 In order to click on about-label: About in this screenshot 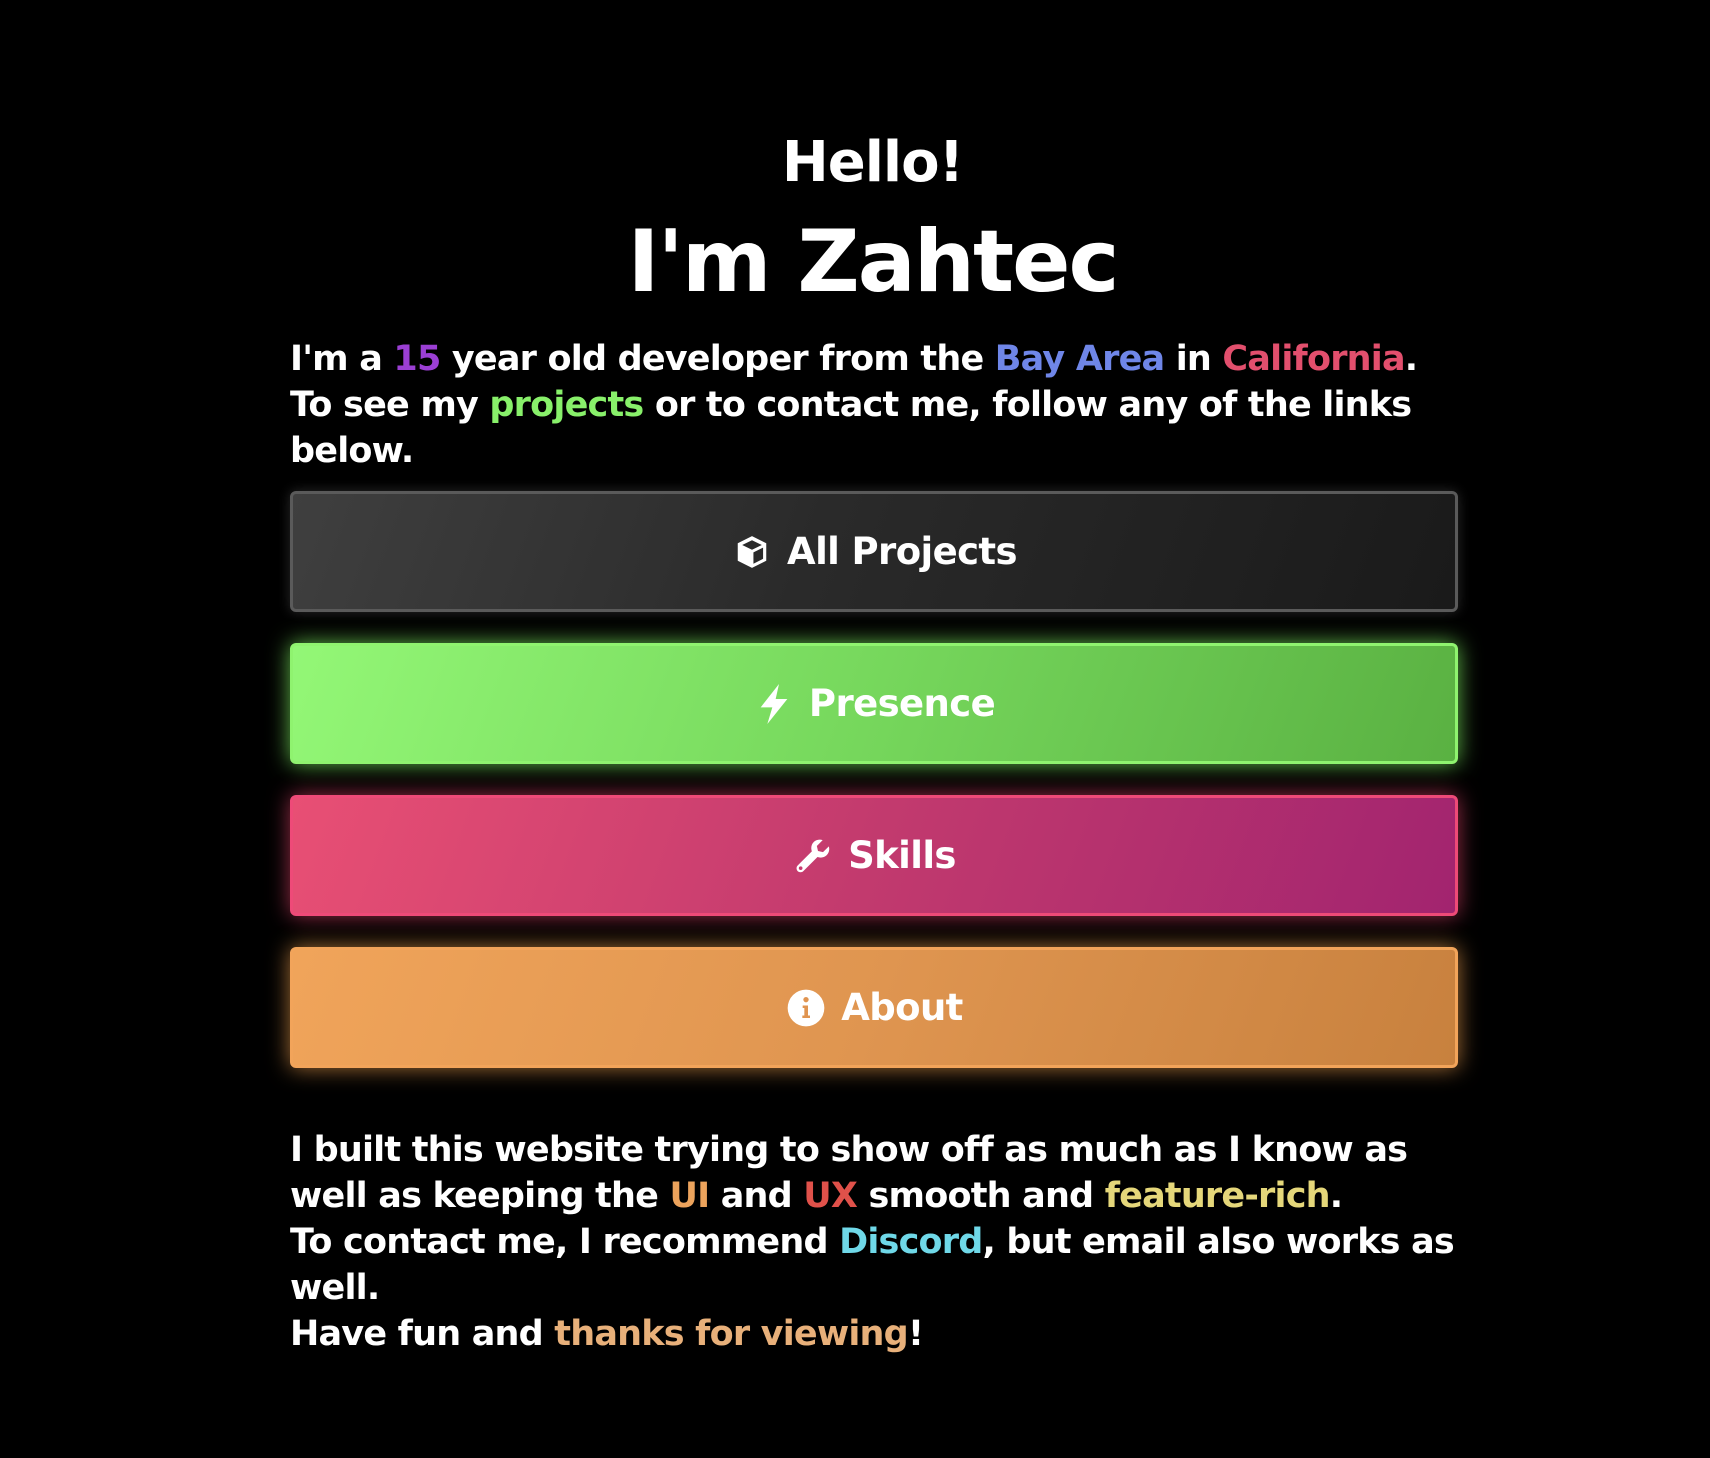, I will do `click(902, 1007)`.